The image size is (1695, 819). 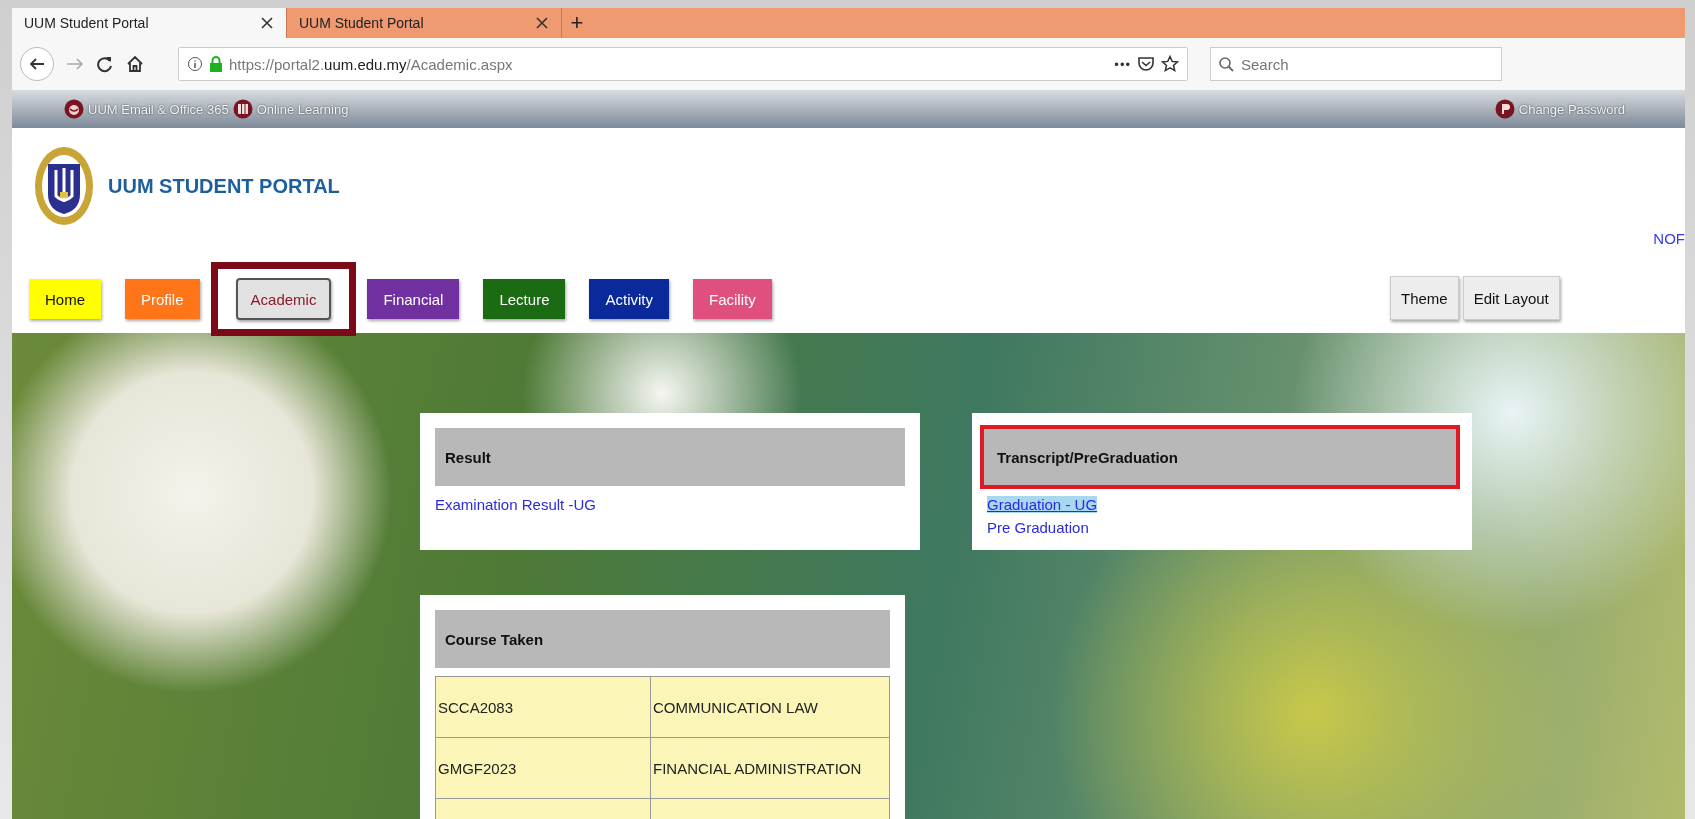 I want to click on nav-tab: Activity, so click(x=629, y=299).